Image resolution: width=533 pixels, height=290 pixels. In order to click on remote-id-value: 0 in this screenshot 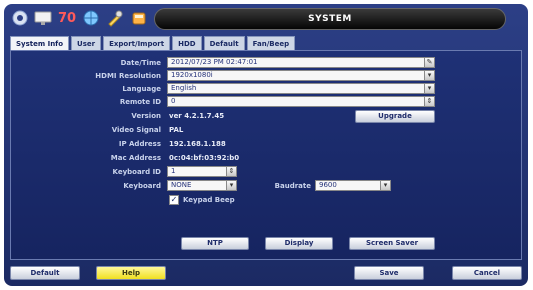, I will do `click(173, 101)`.